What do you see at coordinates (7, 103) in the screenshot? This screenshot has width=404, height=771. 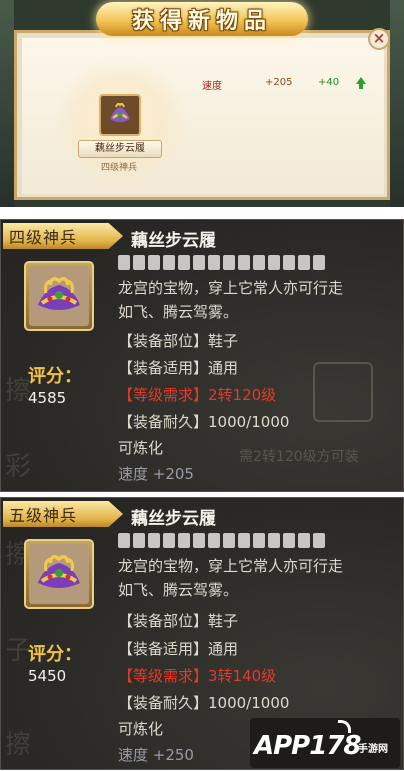 I see `popup-left-edge` at bounding box center [7, 103].